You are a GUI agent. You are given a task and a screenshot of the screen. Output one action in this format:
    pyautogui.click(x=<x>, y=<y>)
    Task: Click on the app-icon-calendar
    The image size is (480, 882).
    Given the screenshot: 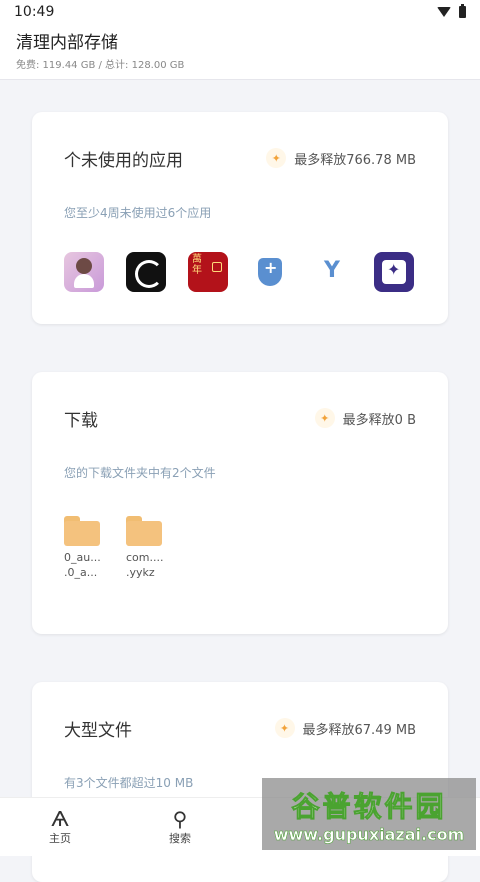 What is the action you would take?
    pyautogui.click(x=208, y=272)
    